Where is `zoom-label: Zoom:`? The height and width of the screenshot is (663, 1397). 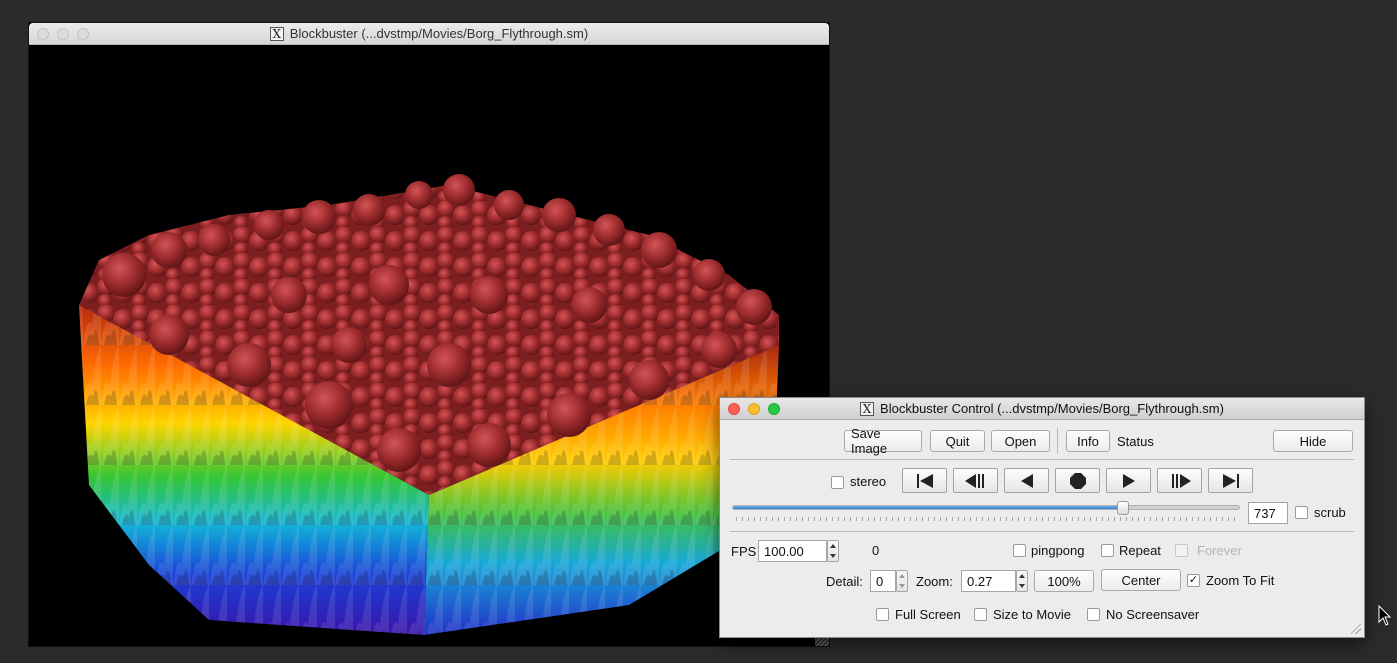 zoom-label: Zoom: is located at coordinates (934, 581).